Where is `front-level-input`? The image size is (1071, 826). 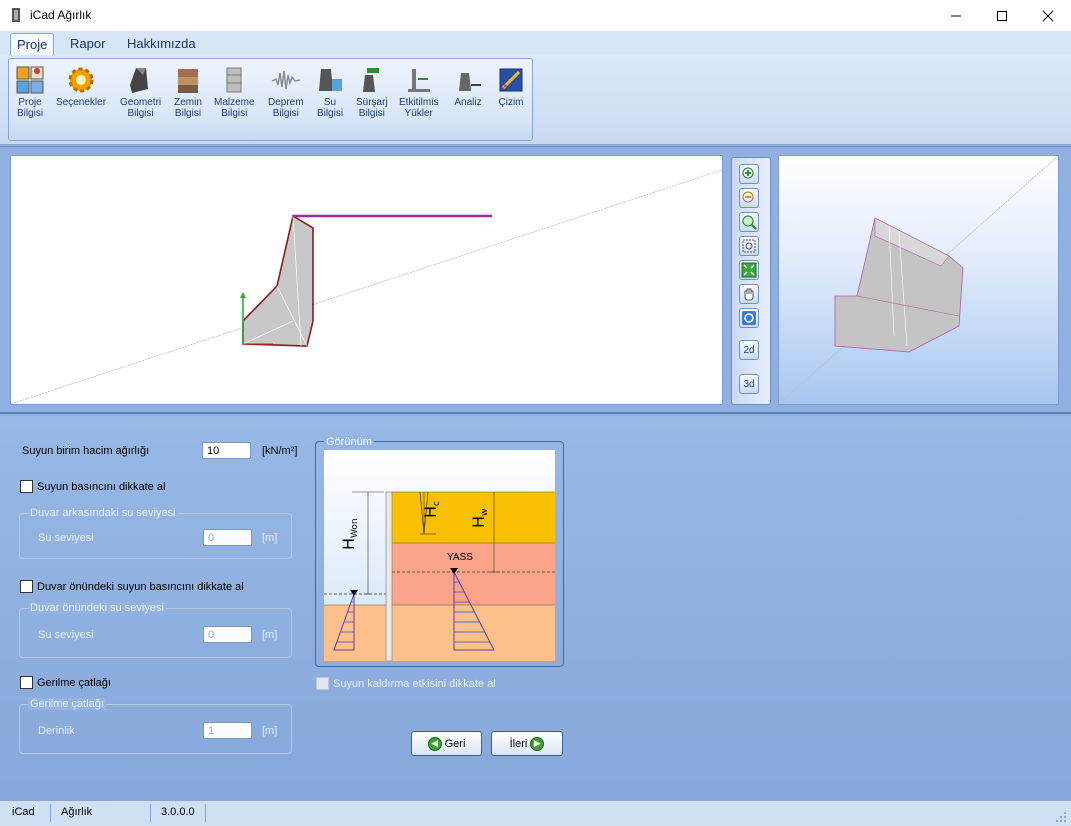 front-level-input is located at coordinates (227, 634).